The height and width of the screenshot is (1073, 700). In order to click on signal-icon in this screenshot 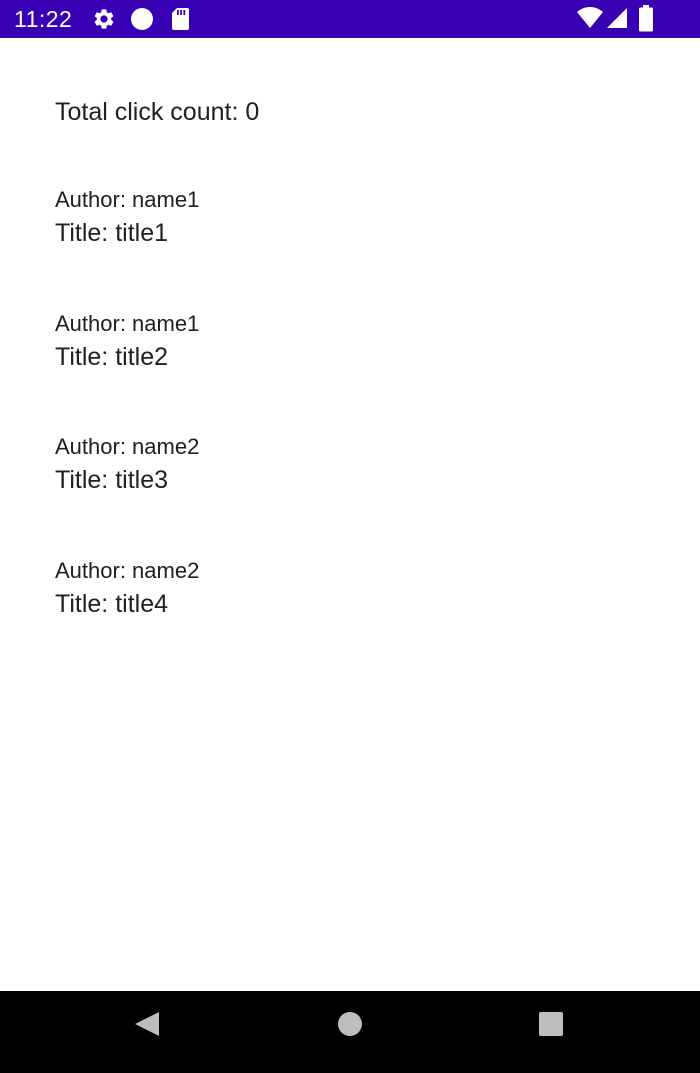, I will do `click(617, 18)`.